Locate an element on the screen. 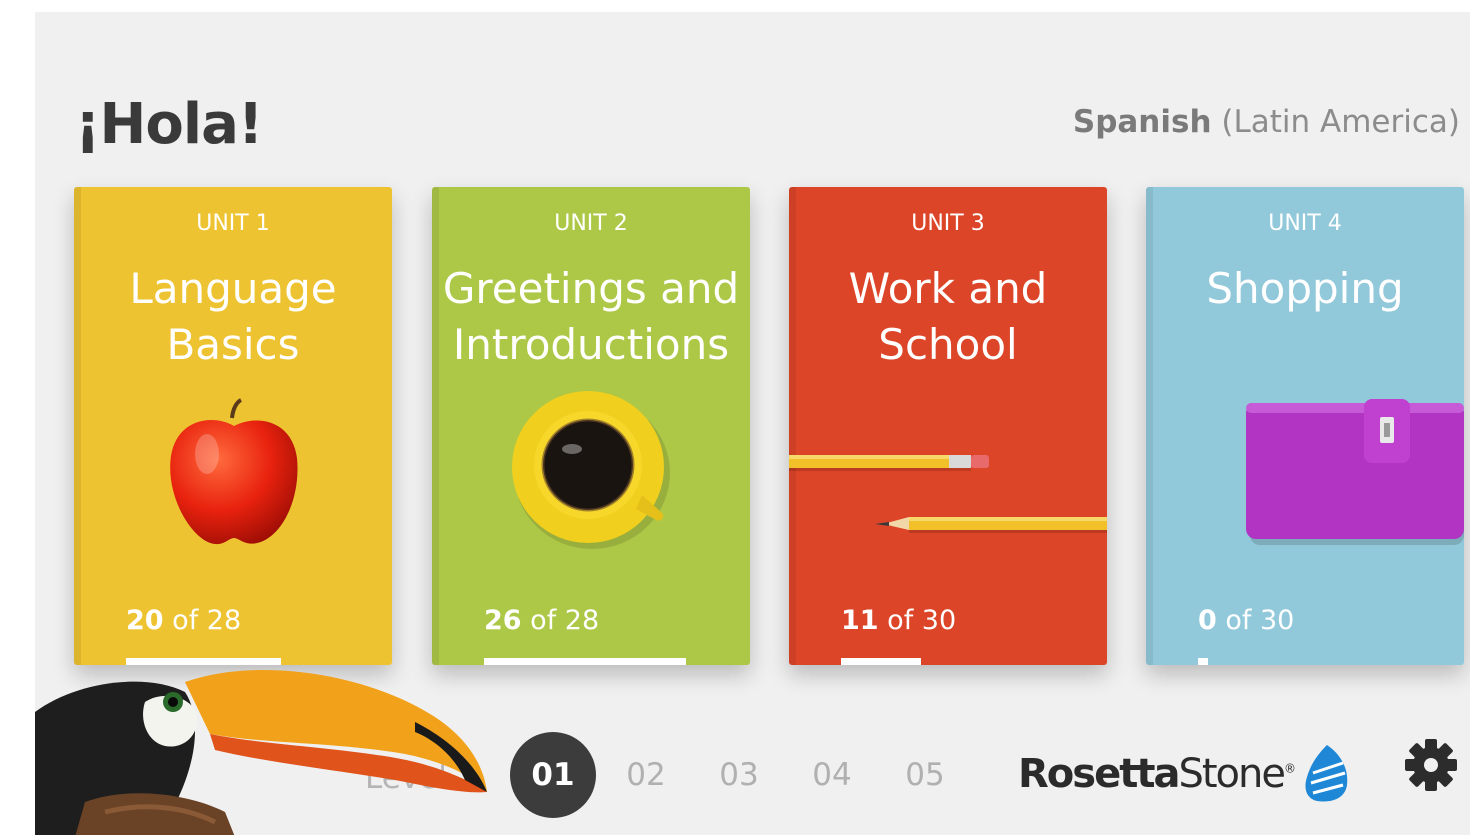  wallet-image is located at coordinates (1355, 472).